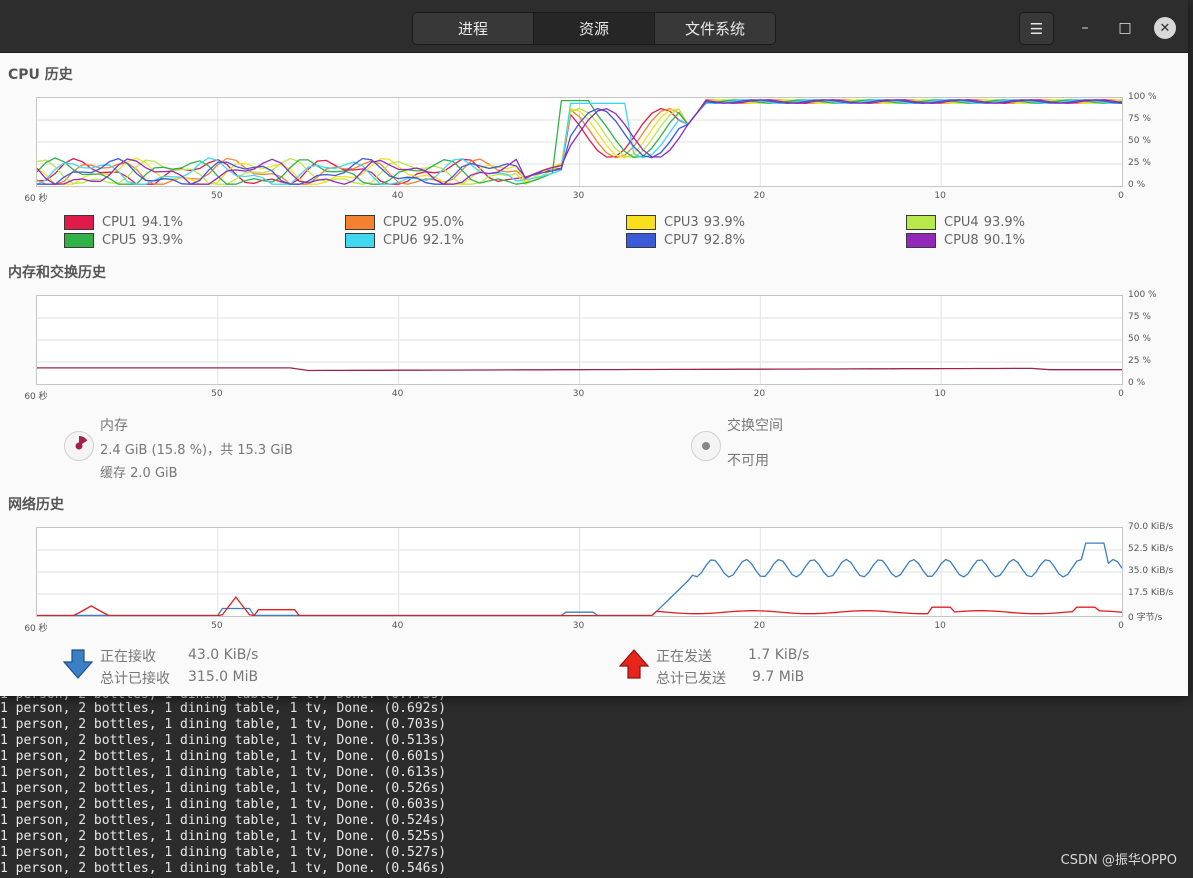 The image size is (1193, 878). I want to click on memory-history-title: 内存和交换历史, so click(57, 273).